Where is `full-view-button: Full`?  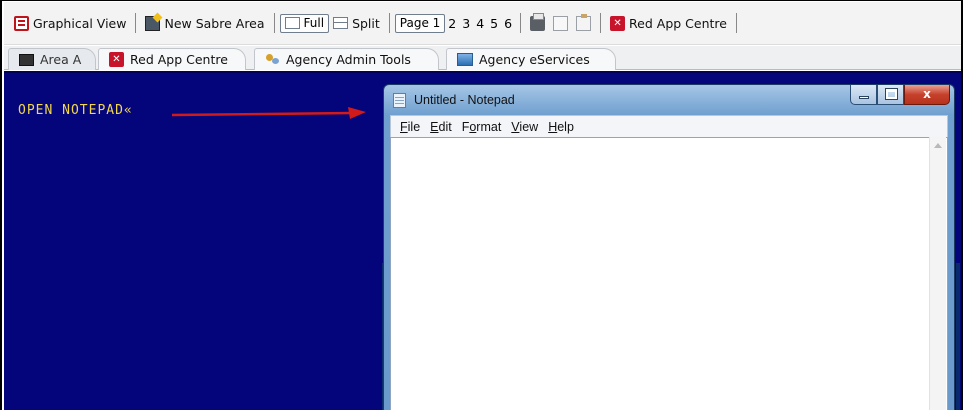
full-view-button: Full is located at coordinates (304, 23).